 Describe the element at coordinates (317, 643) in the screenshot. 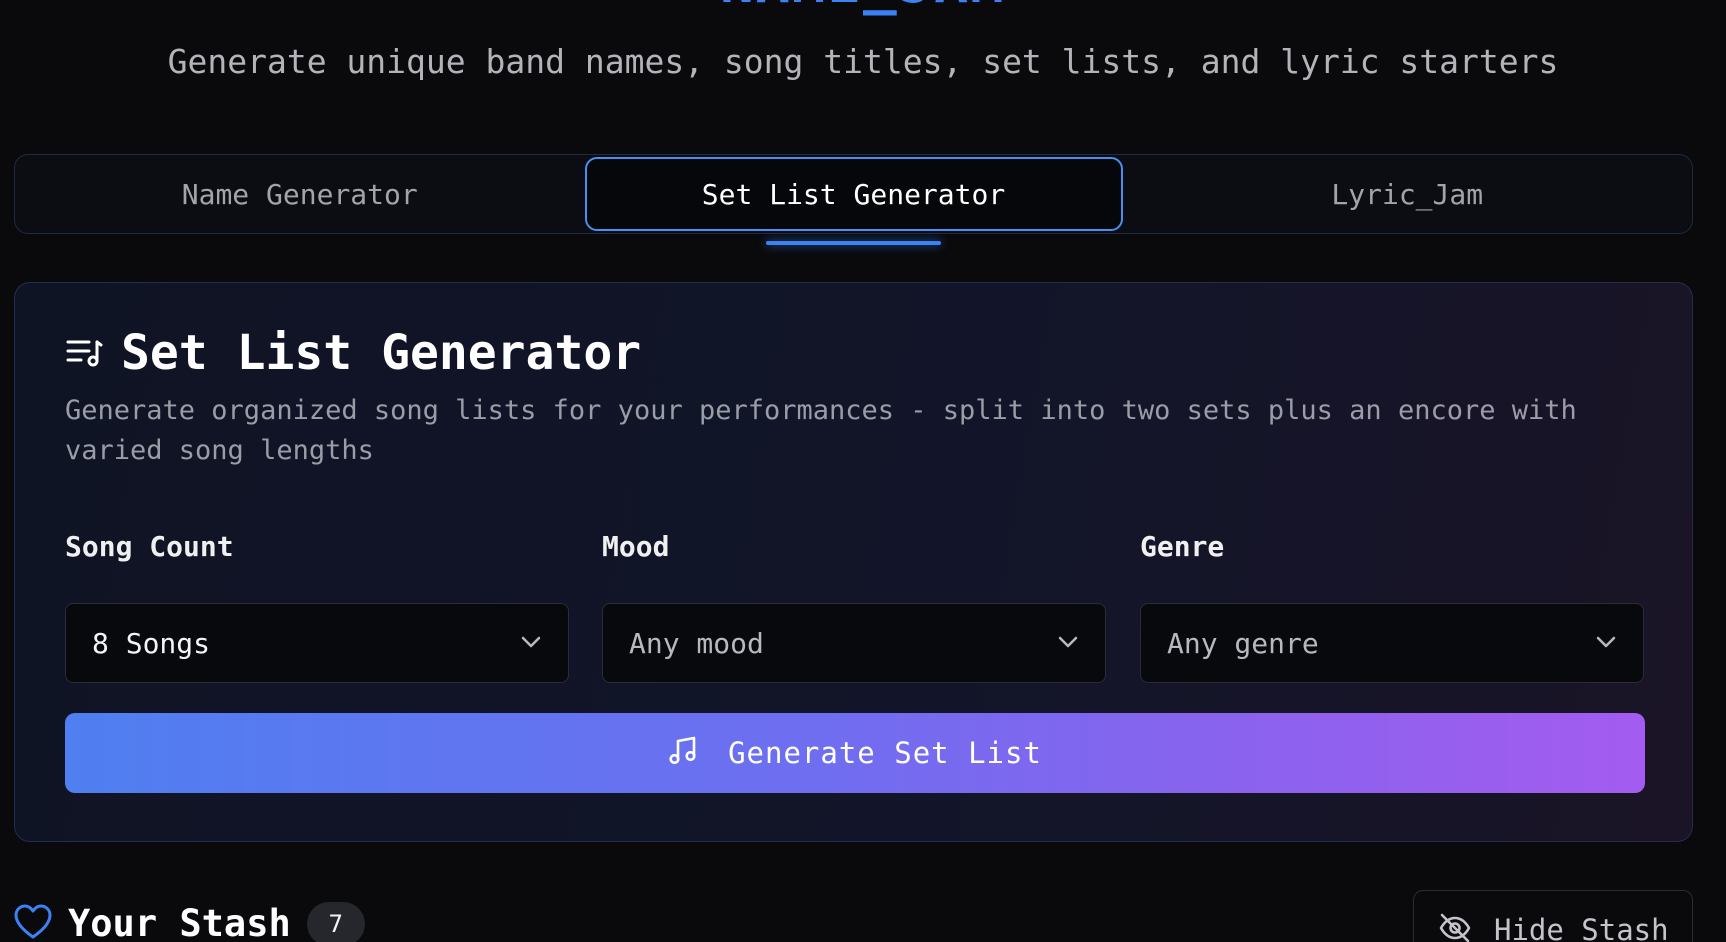

I see `song-count-select: 8 Songs` at that location.